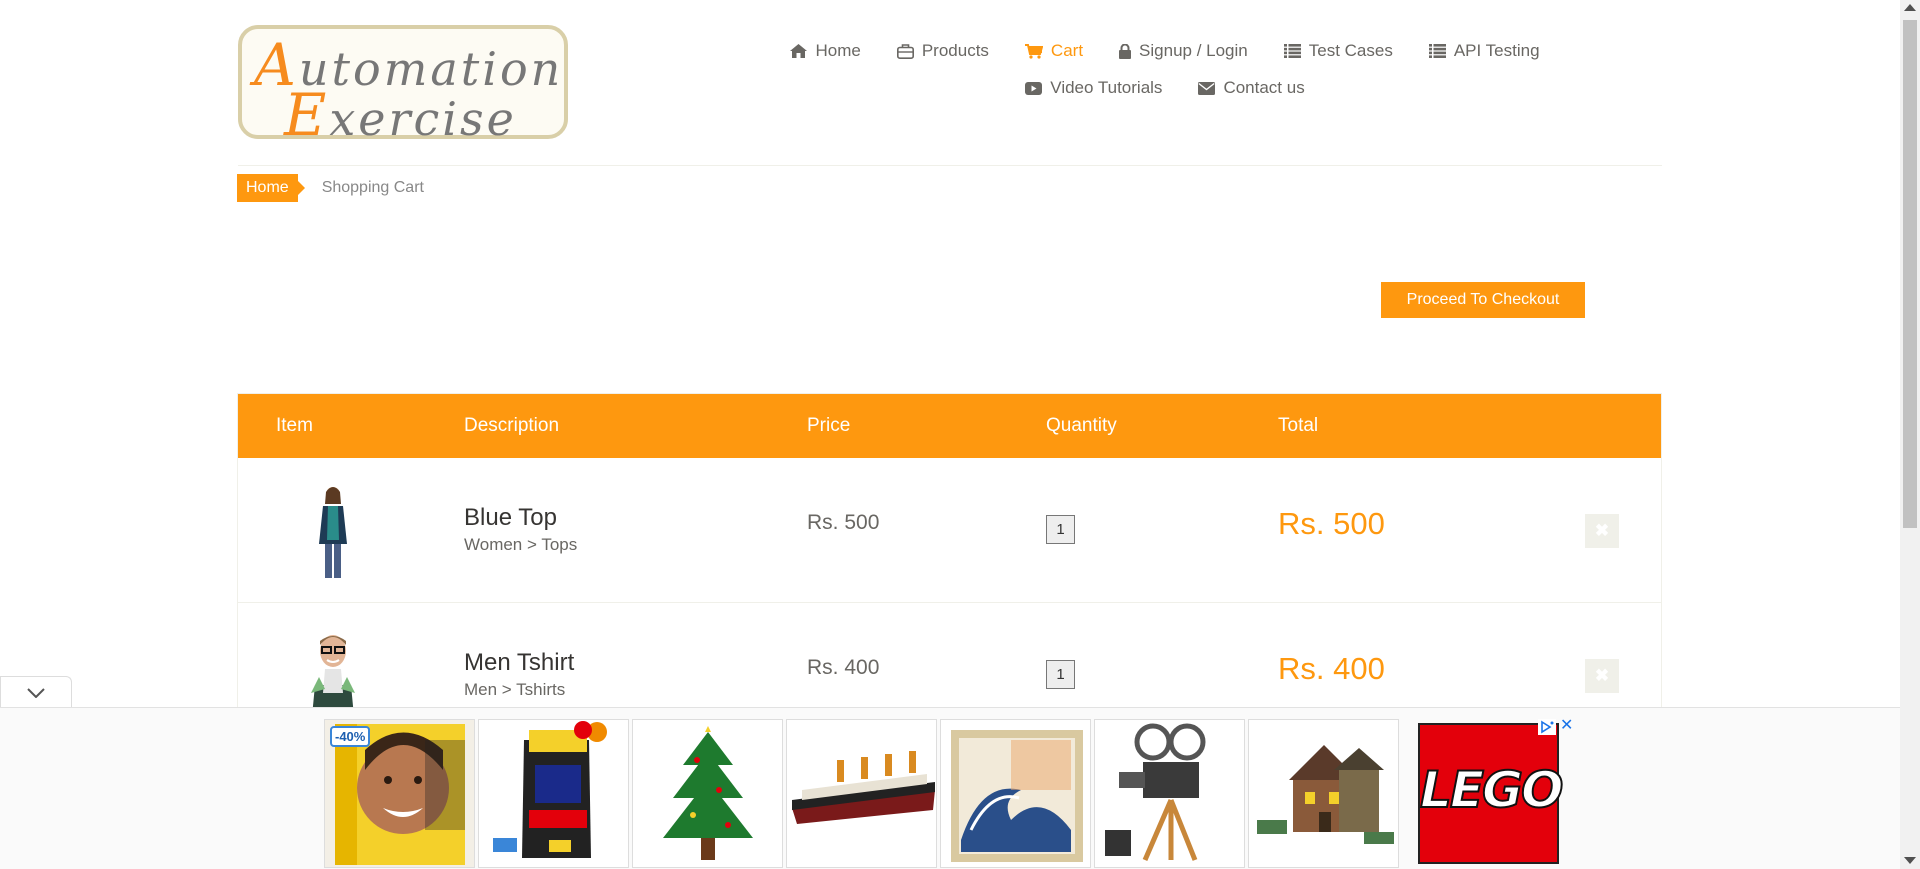 The width and height of the screenshot is (1920, 869). Describe the element at coordinates (1033, 51) in the screenshot. I see `shopping-cart-icon` at that location.